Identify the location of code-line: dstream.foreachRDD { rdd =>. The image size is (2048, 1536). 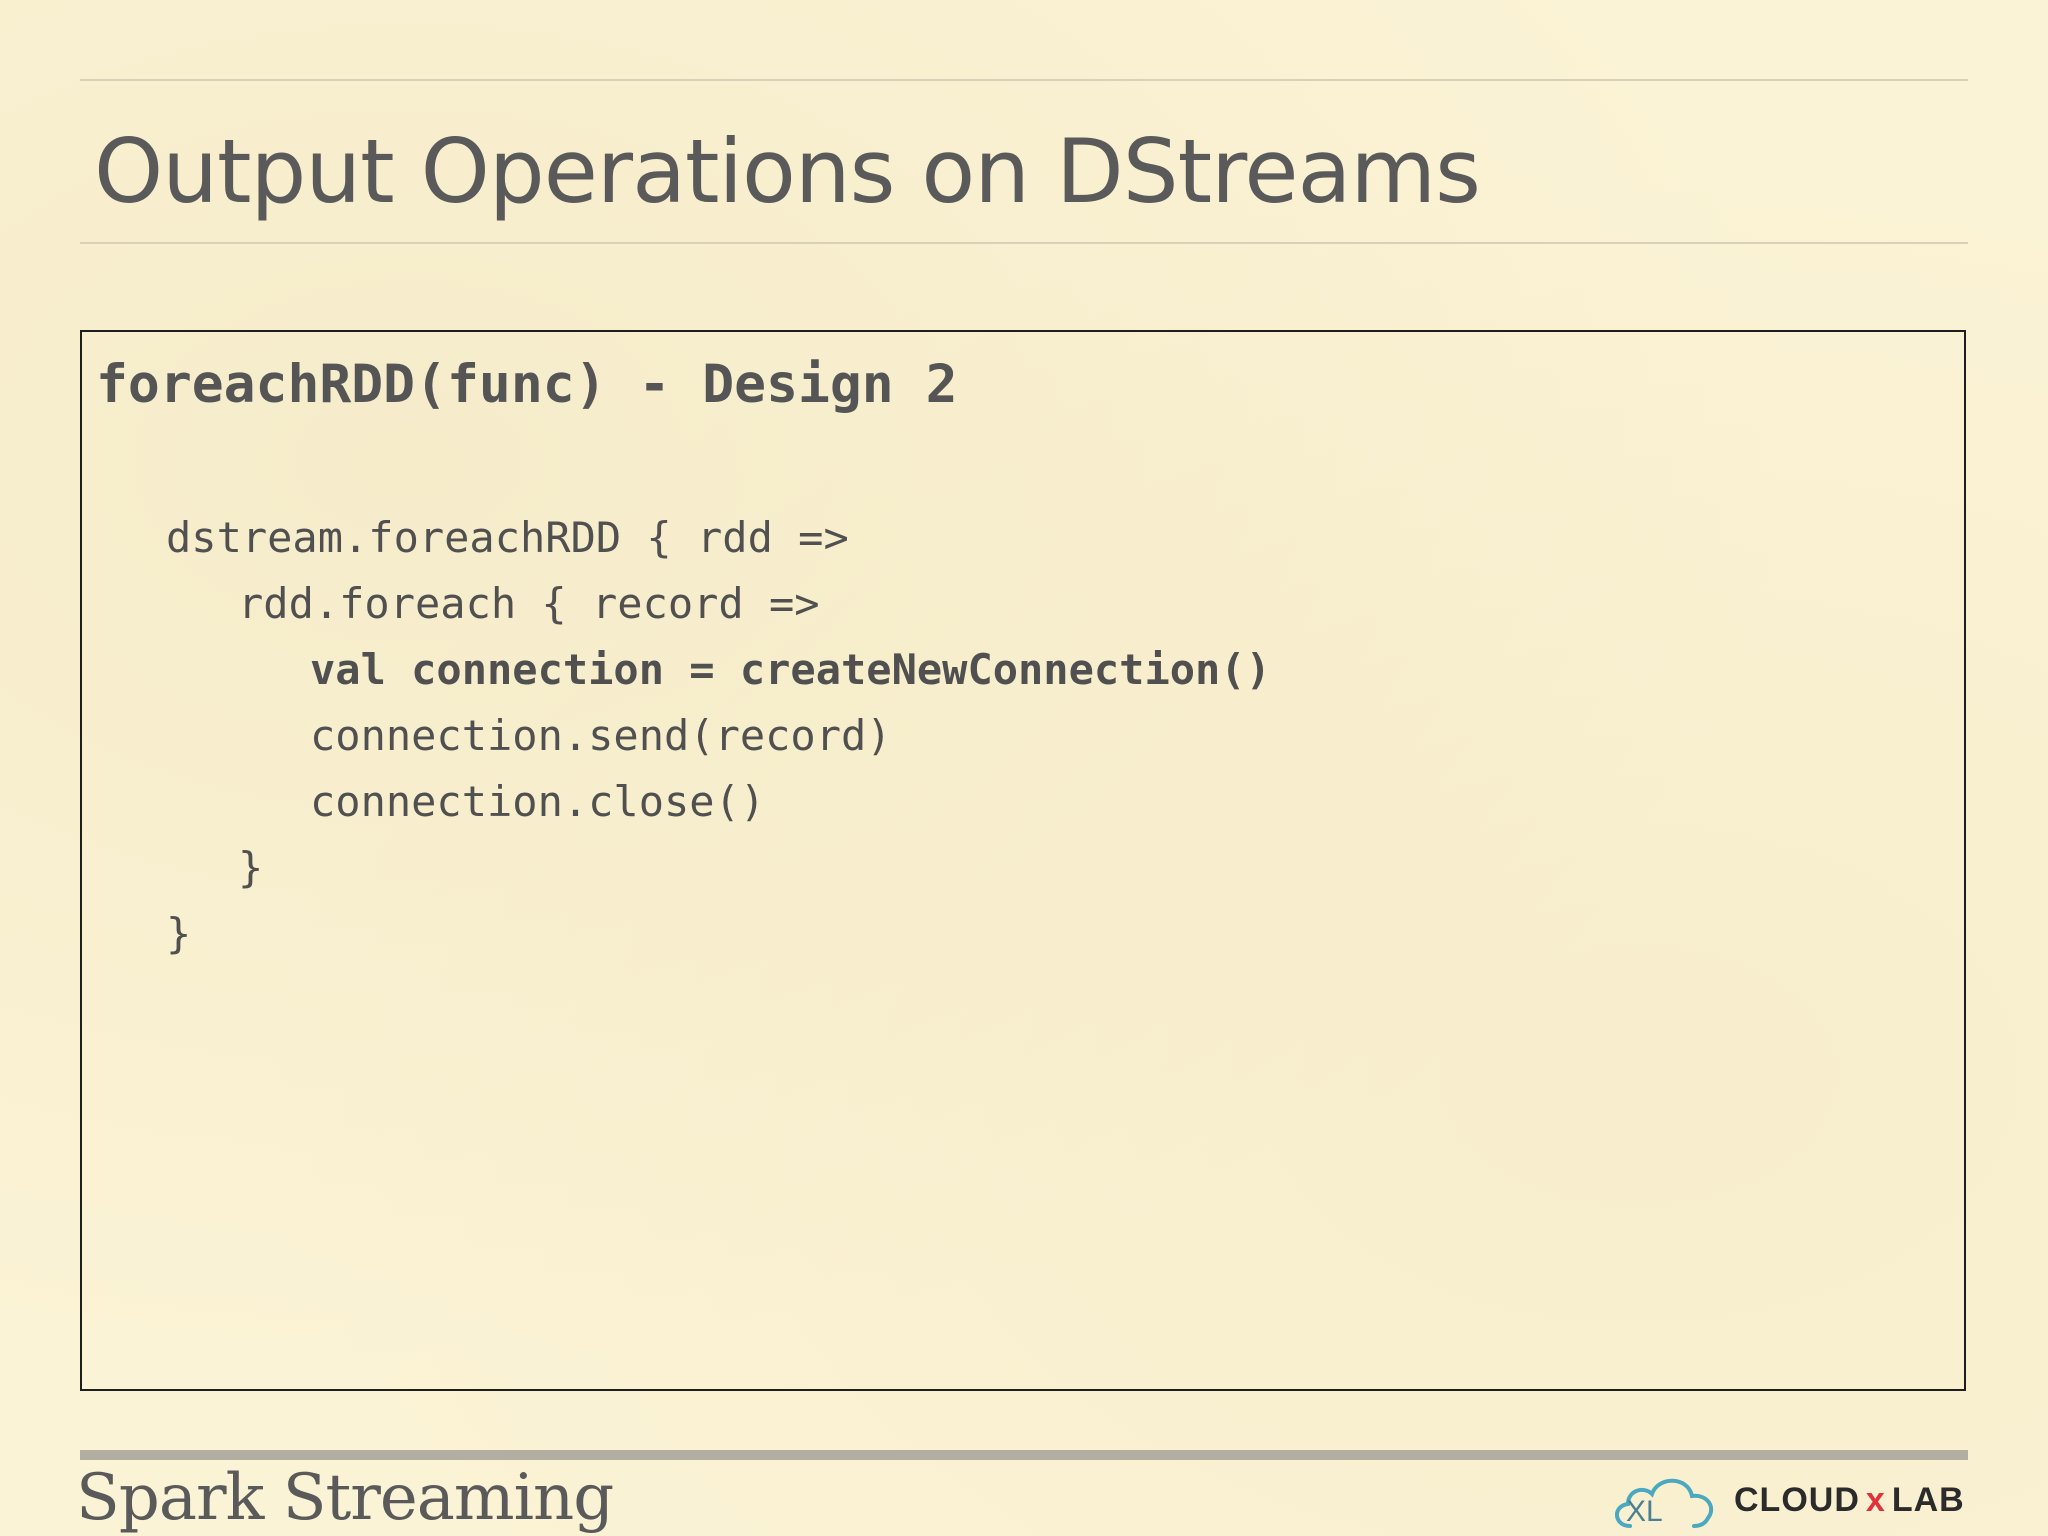
(507, 537).